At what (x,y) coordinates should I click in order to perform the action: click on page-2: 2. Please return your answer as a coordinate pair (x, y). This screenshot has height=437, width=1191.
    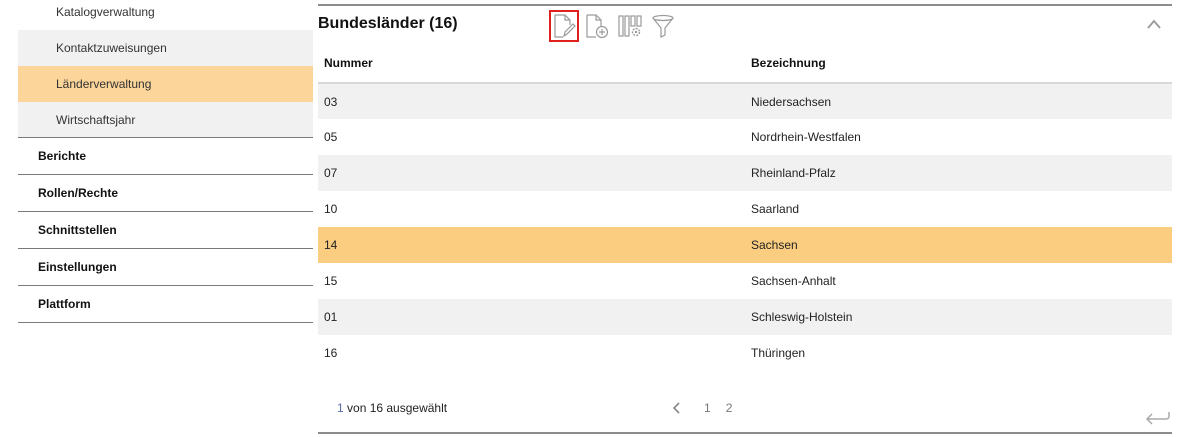
    Looking at the image, I should click on (729, 408).